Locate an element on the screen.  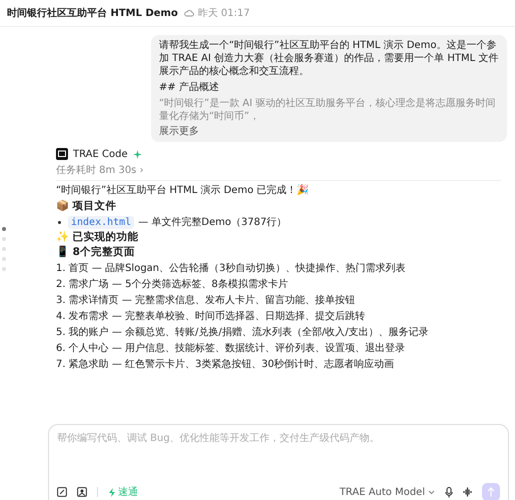
agent-name: TRAE Code is located at coordinates (100, 154).